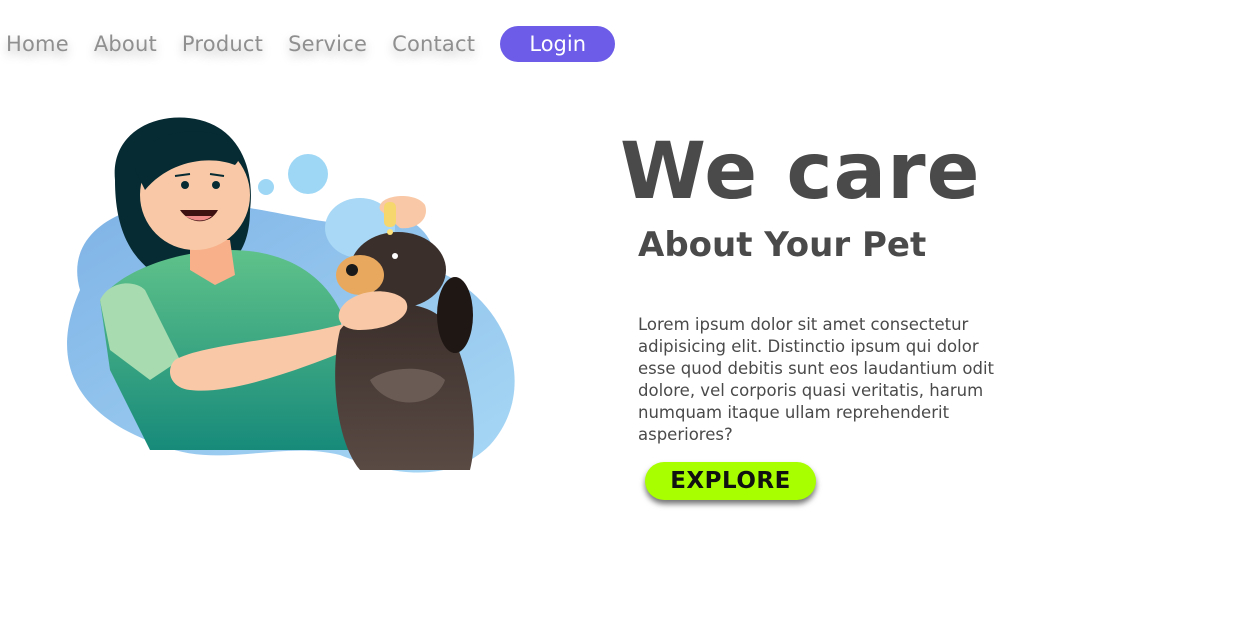  What do you see at coordinates (730, 481) in the screenshot?
I see `explore-button: EXPLORE` at bounding box center [730, 481].